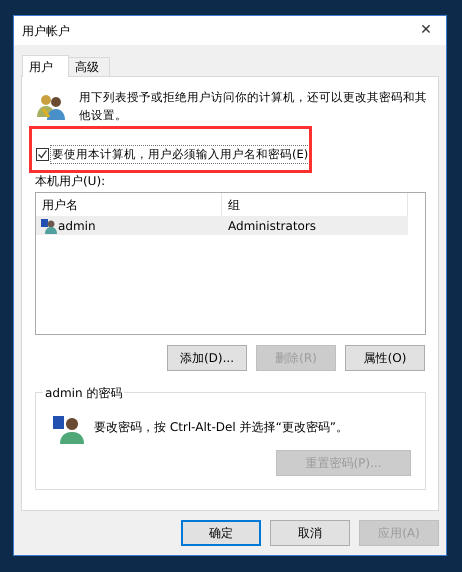 The image size is (462, 572). What do you see at coordinates (310, 533) in the screenshot?
I see `button: 取消` at bounding box center [310, 533].